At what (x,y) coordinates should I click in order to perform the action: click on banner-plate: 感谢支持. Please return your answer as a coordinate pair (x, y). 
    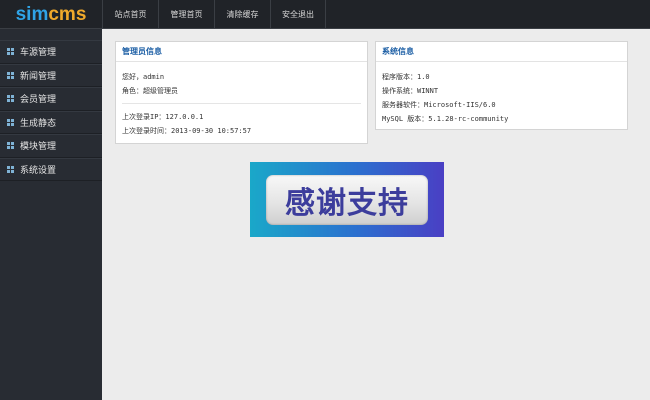
    Looking at the image, I should click on (347, 199).